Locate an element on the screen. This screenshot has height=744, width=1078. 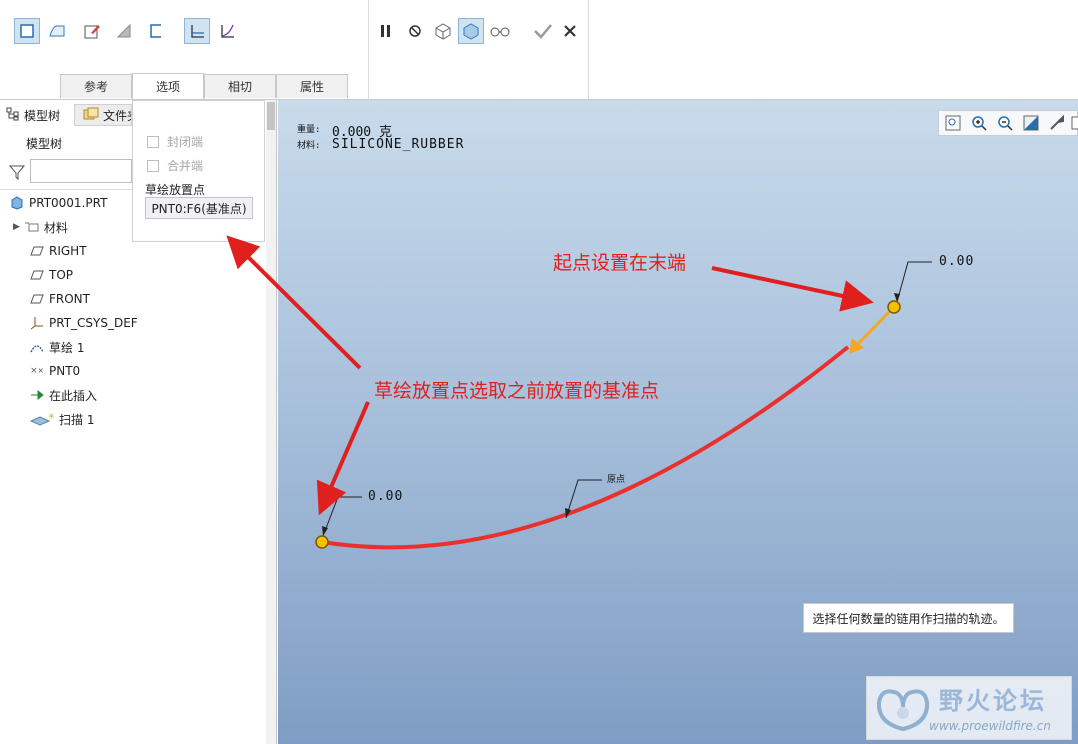
leader-top is located at coordinates (914, 282).